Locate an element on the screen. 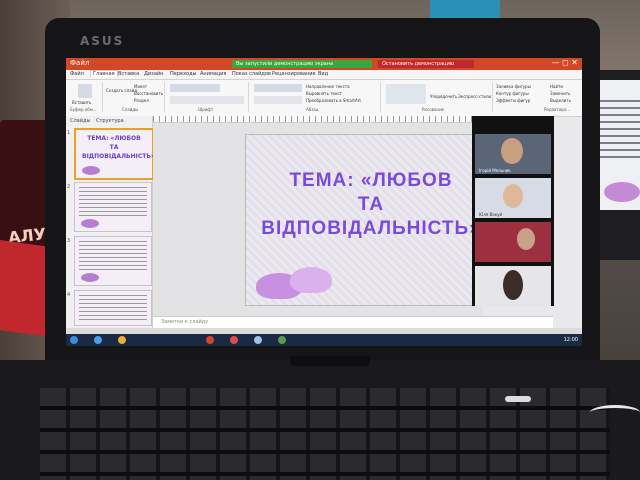 This screenshot has width=640, height=480. tab-animation: Анимация is located at coordinates (213, 74).